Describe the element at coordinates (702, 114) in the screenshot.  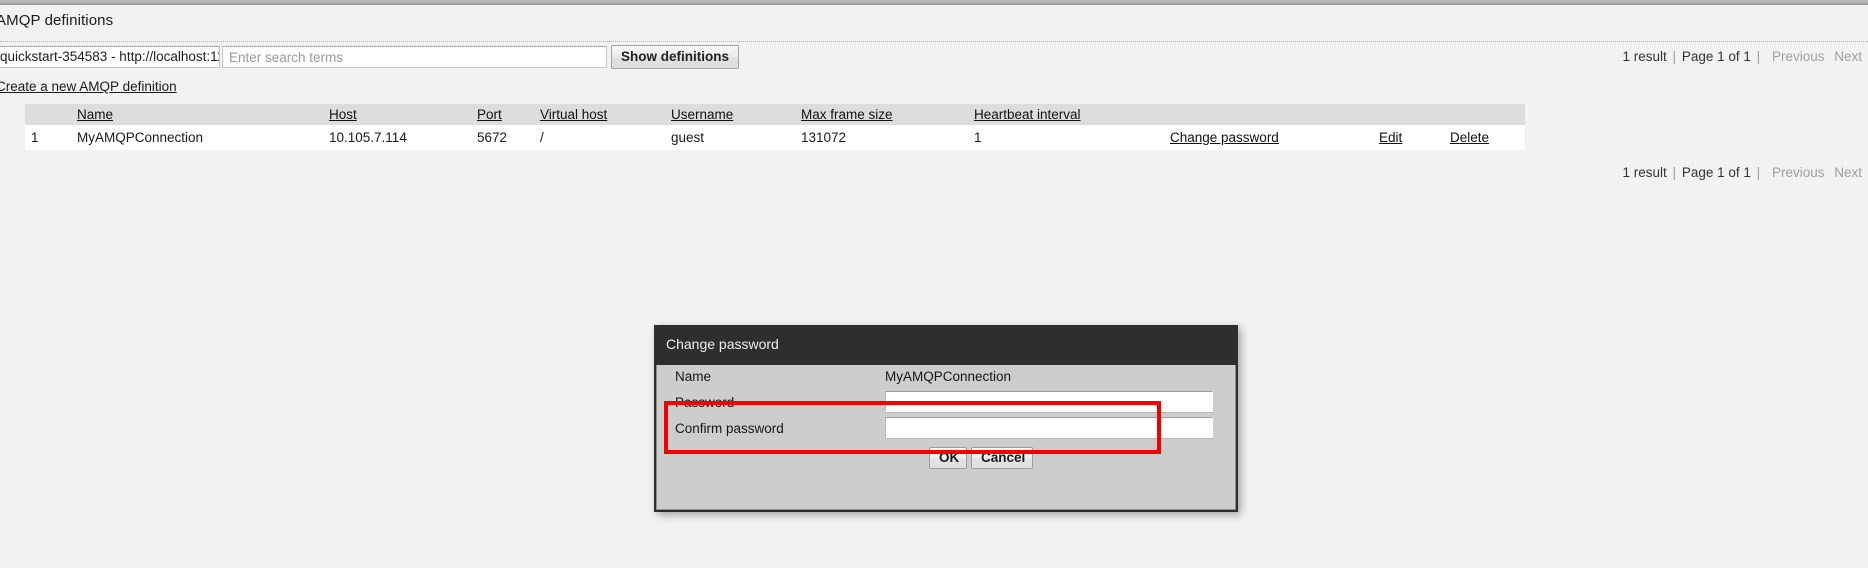
I see `column-username-label: Username` at that location.